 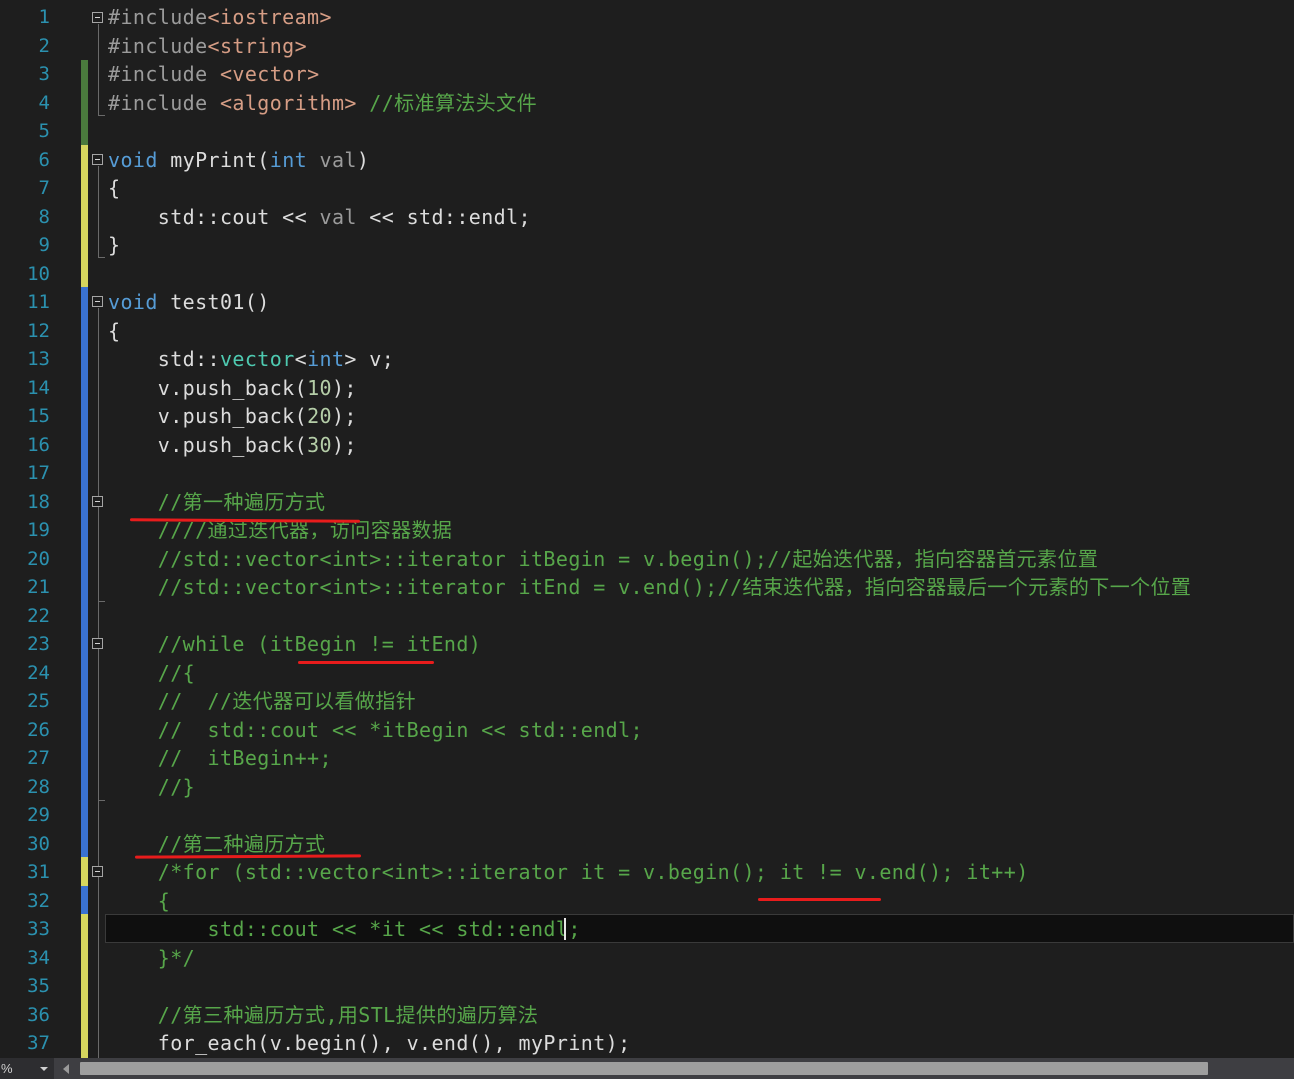 I want to click on zoom-dropdown: %, so click(x=27, y=1068).